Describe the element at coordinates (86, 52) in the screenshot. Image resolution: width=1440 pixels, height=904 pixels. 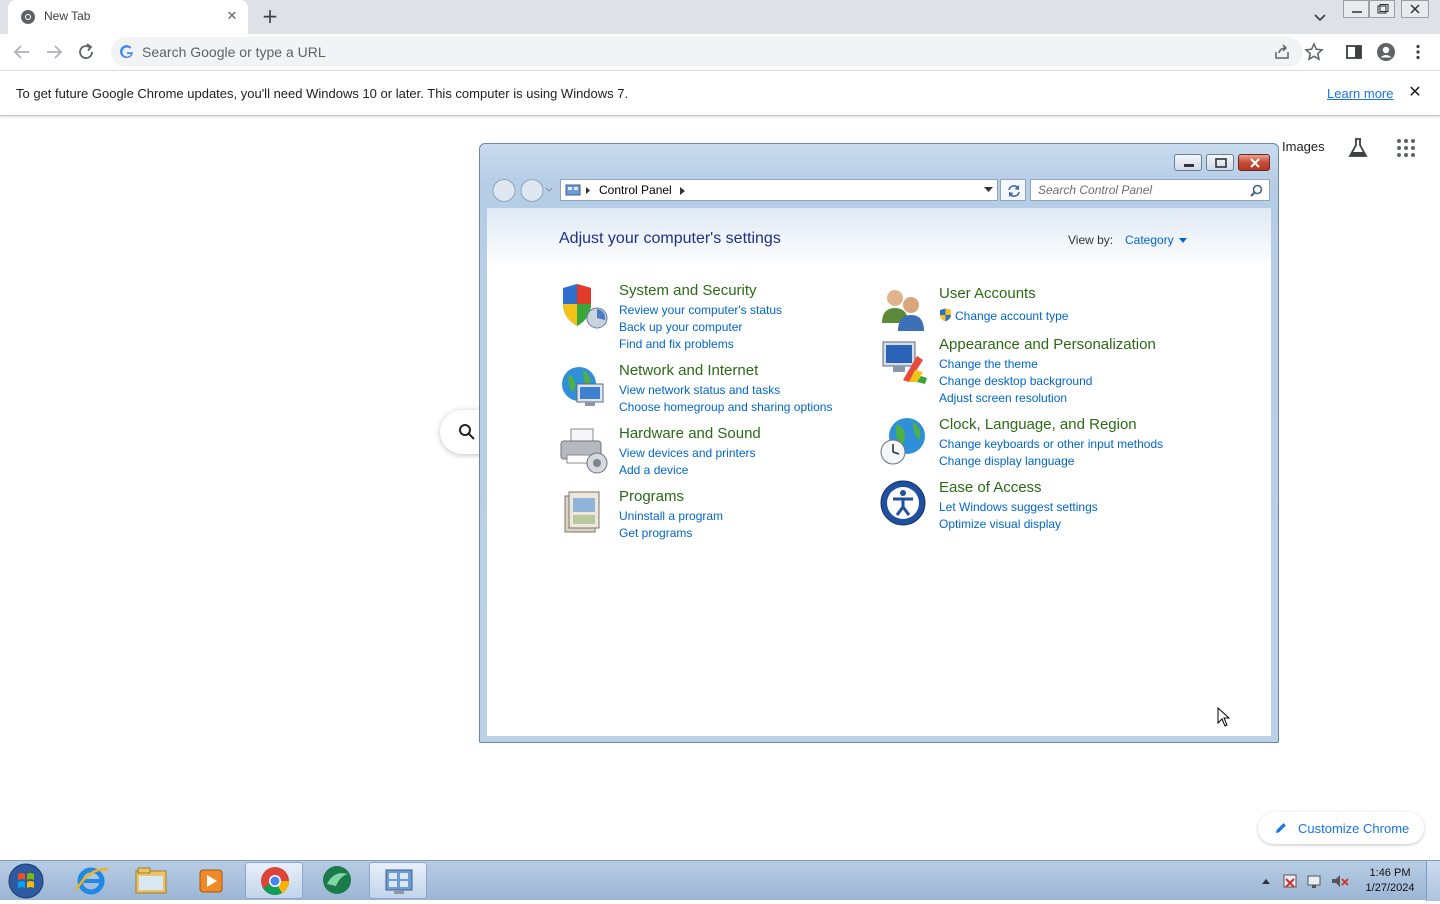
I see `reload-icon` at that location.